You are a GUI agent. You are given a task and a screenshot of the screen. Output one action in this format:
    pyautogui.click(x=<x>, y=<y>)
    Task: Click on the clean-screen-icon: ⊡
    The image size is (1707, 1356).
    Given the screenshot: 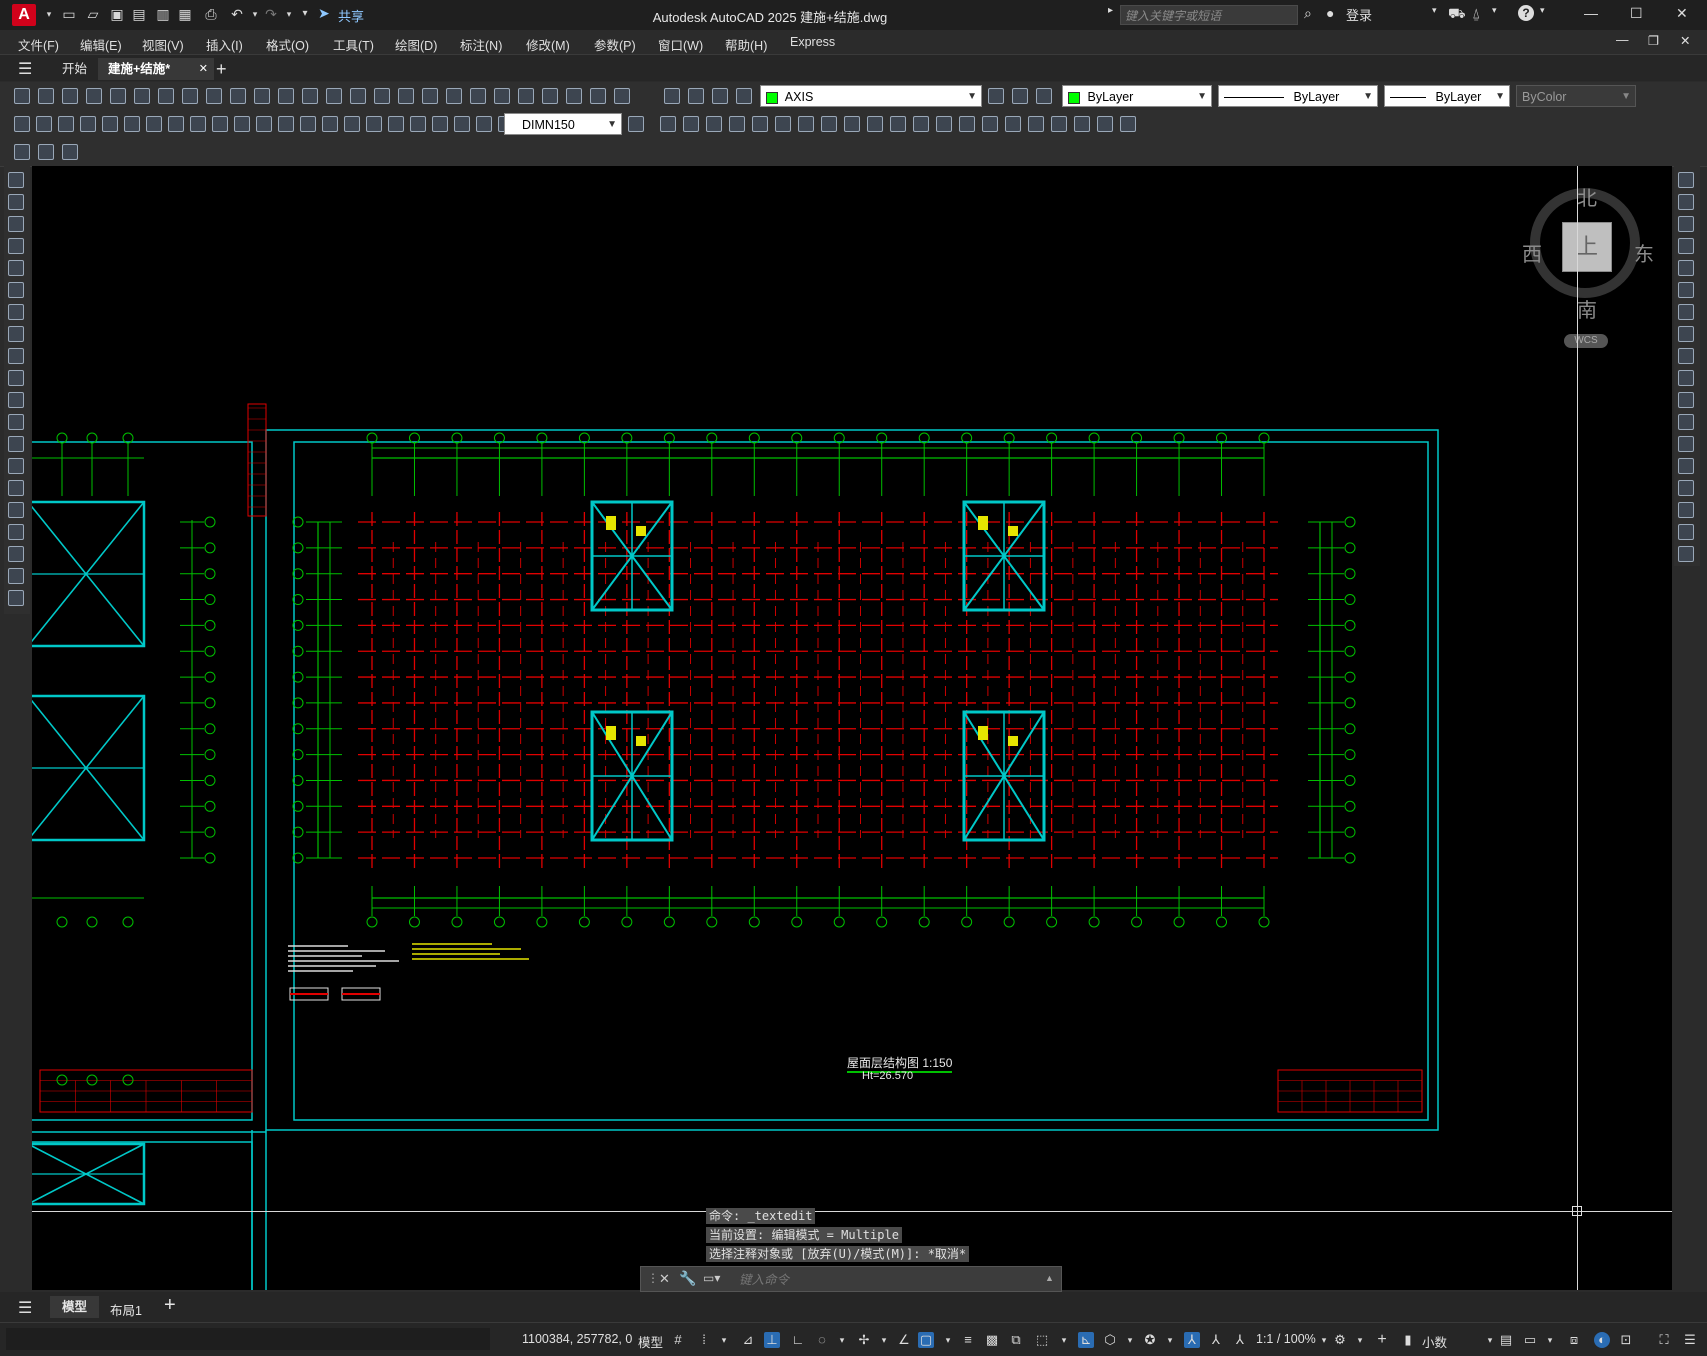 What is the action you would take?
    pyautogui.click(x=1626, y=1340)
    